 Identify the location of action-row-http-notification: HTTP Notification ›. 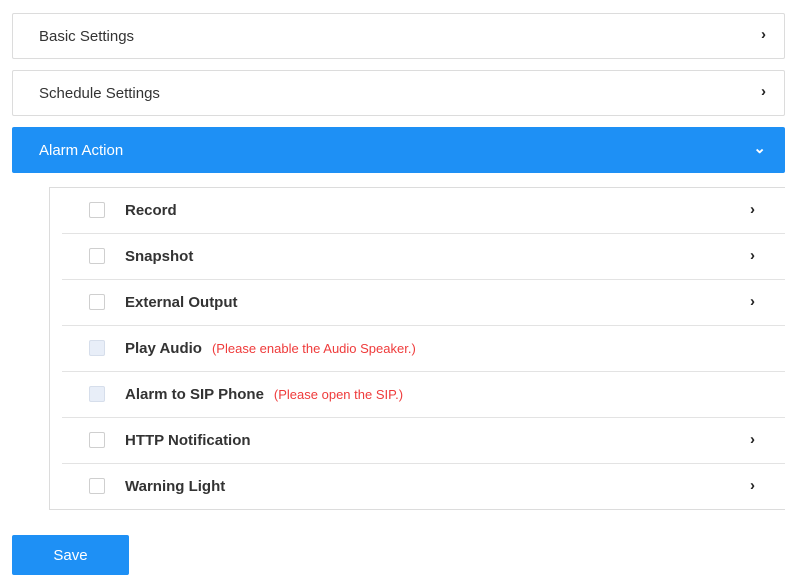
(423, 441).